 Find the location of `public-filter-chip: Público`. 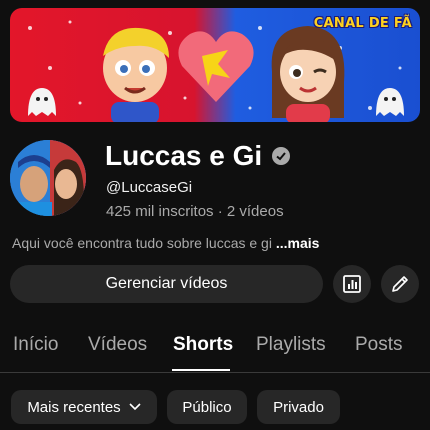

public-filter-chip: Público is located at coordinates (207, 407).